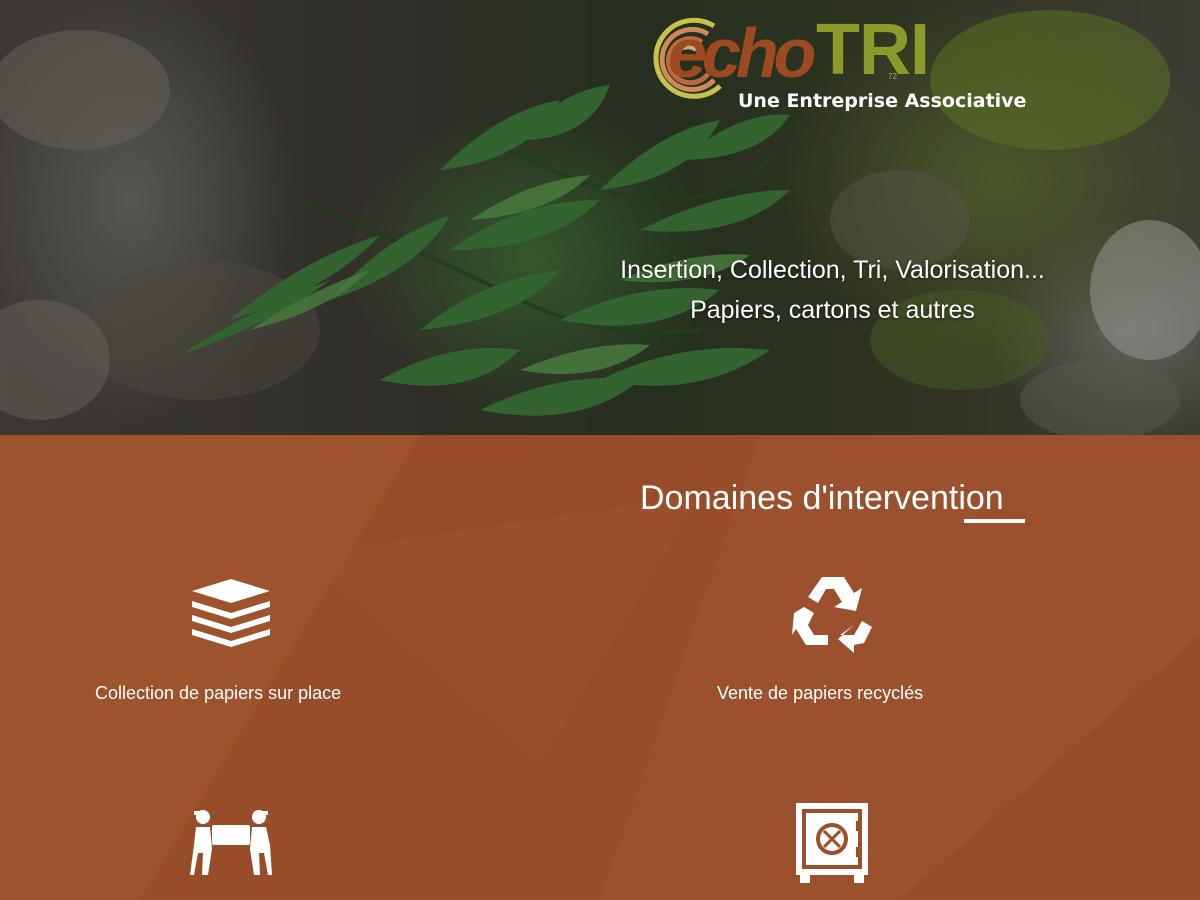 This screenshot has width=1200, height=900. Describe the element at coordinates (832, 843) in the screenshot. I see `safe-icon` at that location.